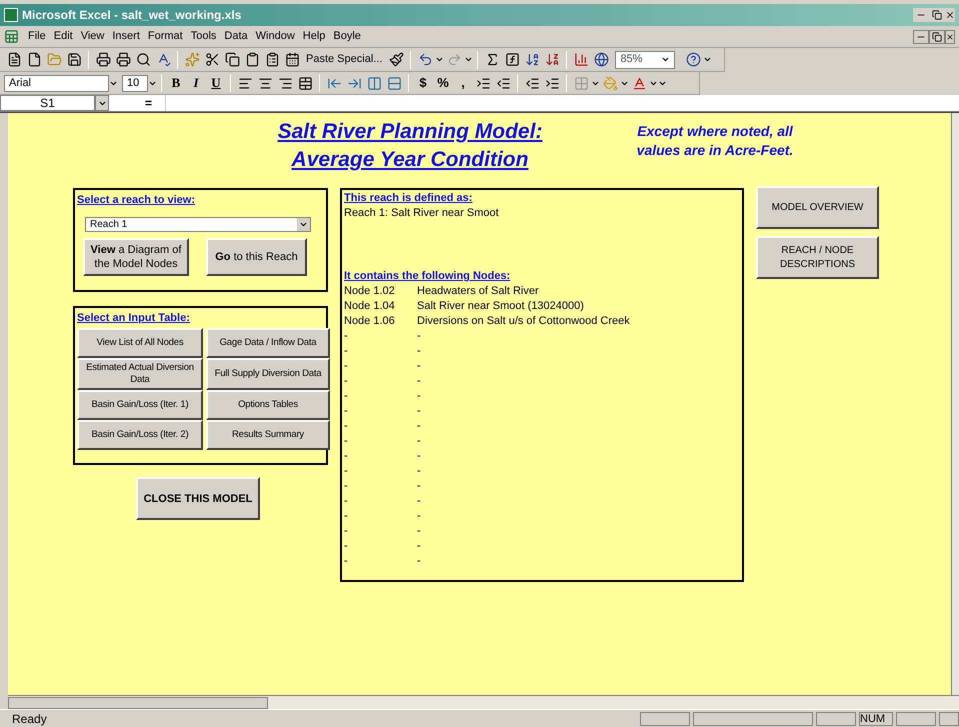 This screenshot has width=959, height=727. What do you see at coordinates (715, 141) in the screenshot?
I see `units-note: Except where noted, all values are in Acre-Feet.` at bounding box center [715, 141].